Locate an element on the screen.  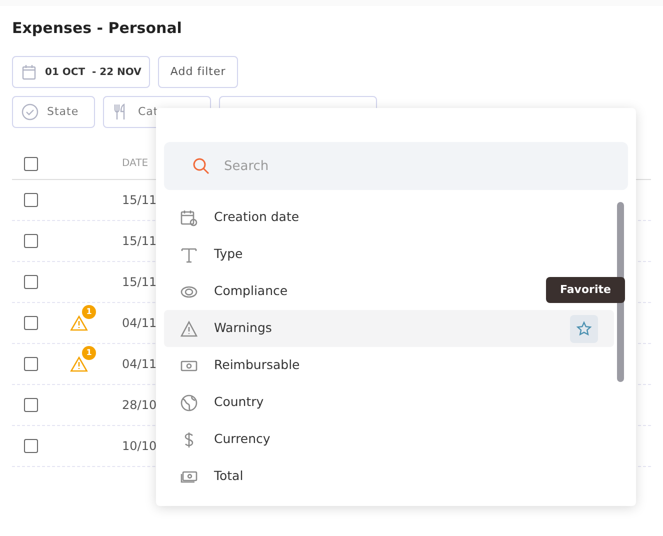
column-header: DATE is located at coordinates (135, 164).